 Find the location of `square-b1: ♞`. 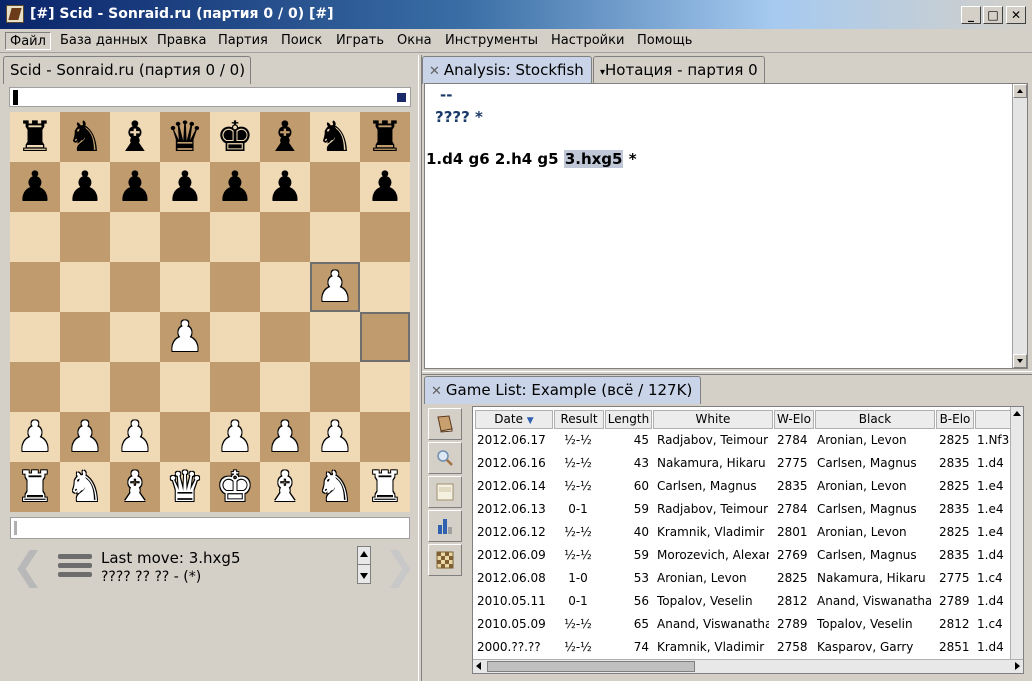

square-b1: ♞ is located at coordinates (85, 487).